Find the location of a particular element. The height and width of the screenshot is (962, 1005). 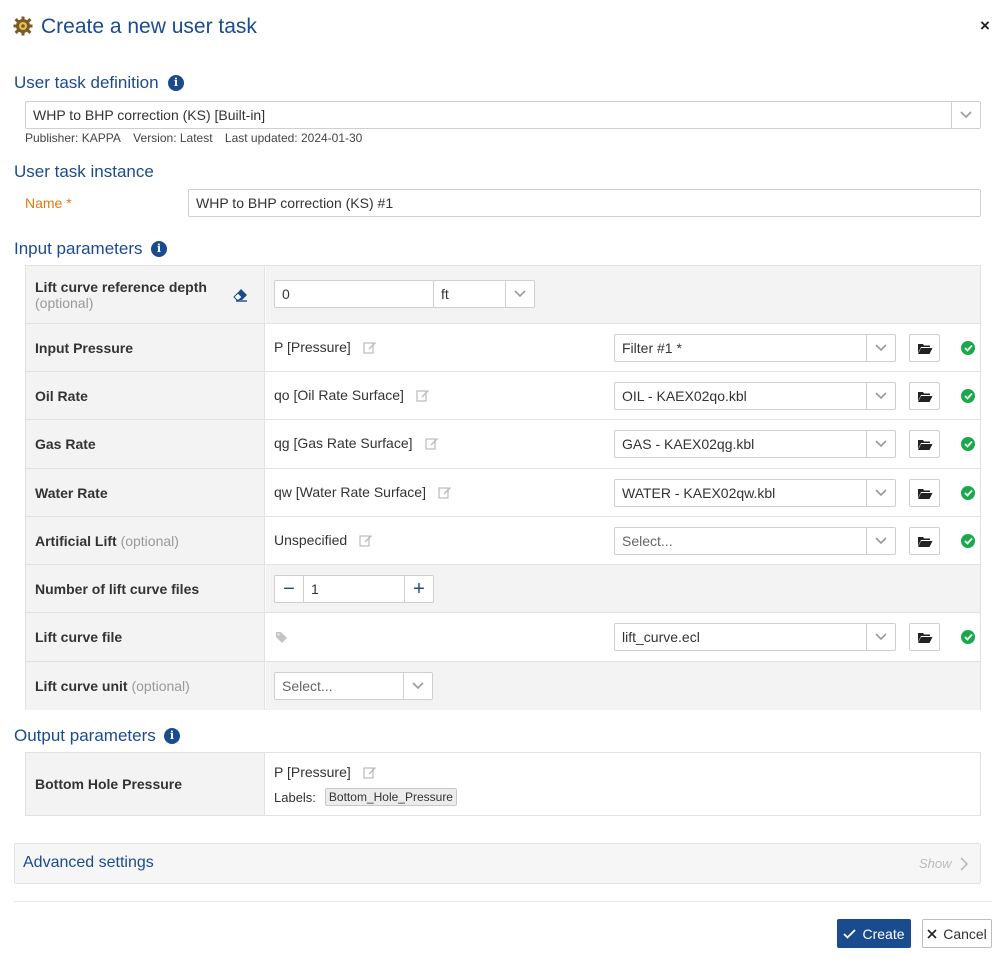

labels-row: Labels: Bottom_Hole_Pressure is located at coordinates (365, 797).